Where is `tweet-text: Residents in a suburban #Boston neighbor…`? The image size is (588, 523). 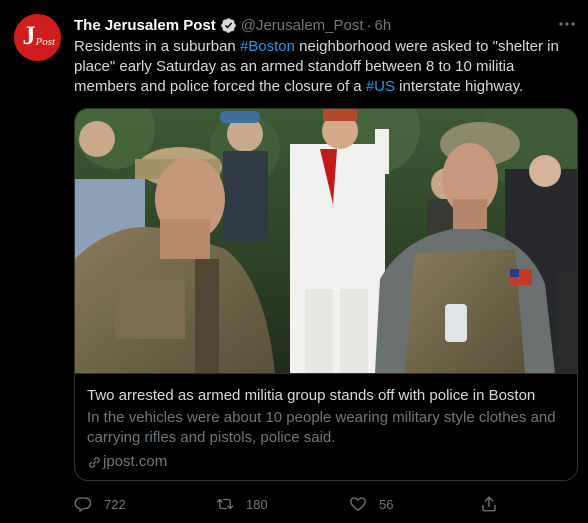
tweet-text: Residents in a suburban #Boston neighbor… is located at coordinates (327, 67).